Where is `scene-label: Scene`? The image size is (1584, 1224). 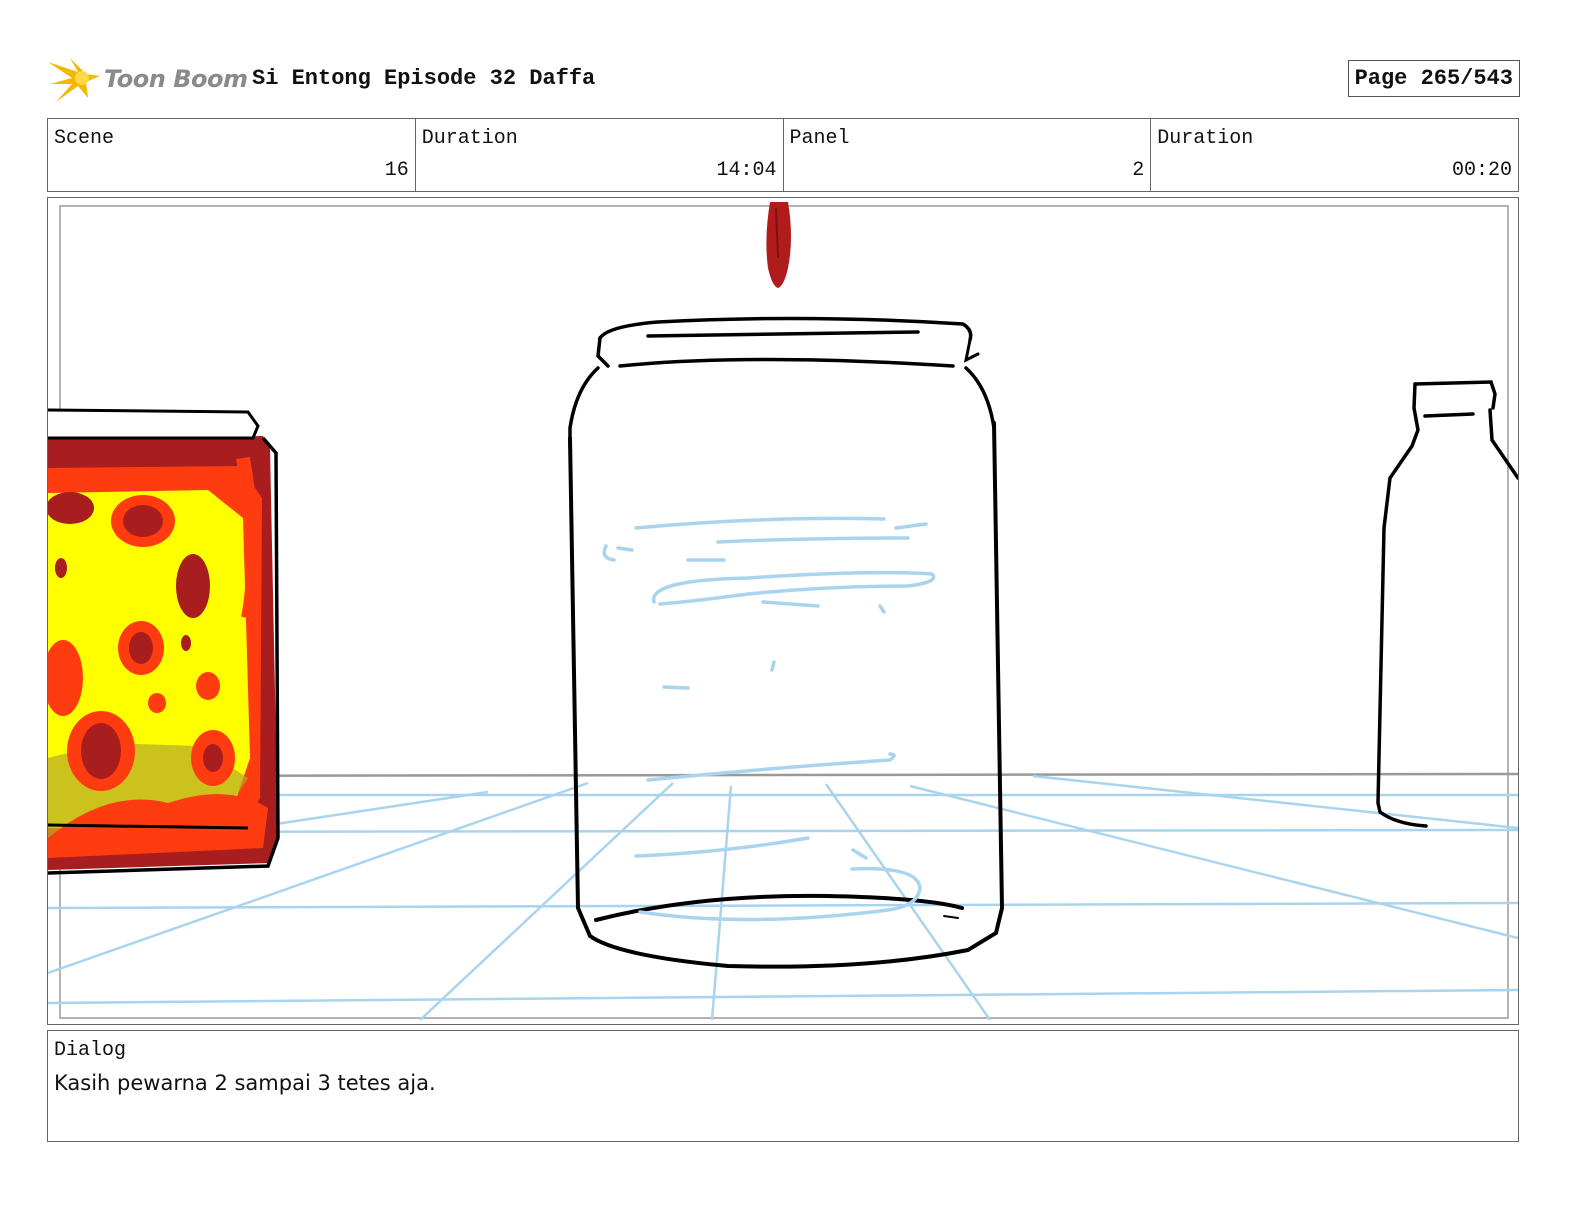 scene-label: Scene is located at coordinates (84, 138).